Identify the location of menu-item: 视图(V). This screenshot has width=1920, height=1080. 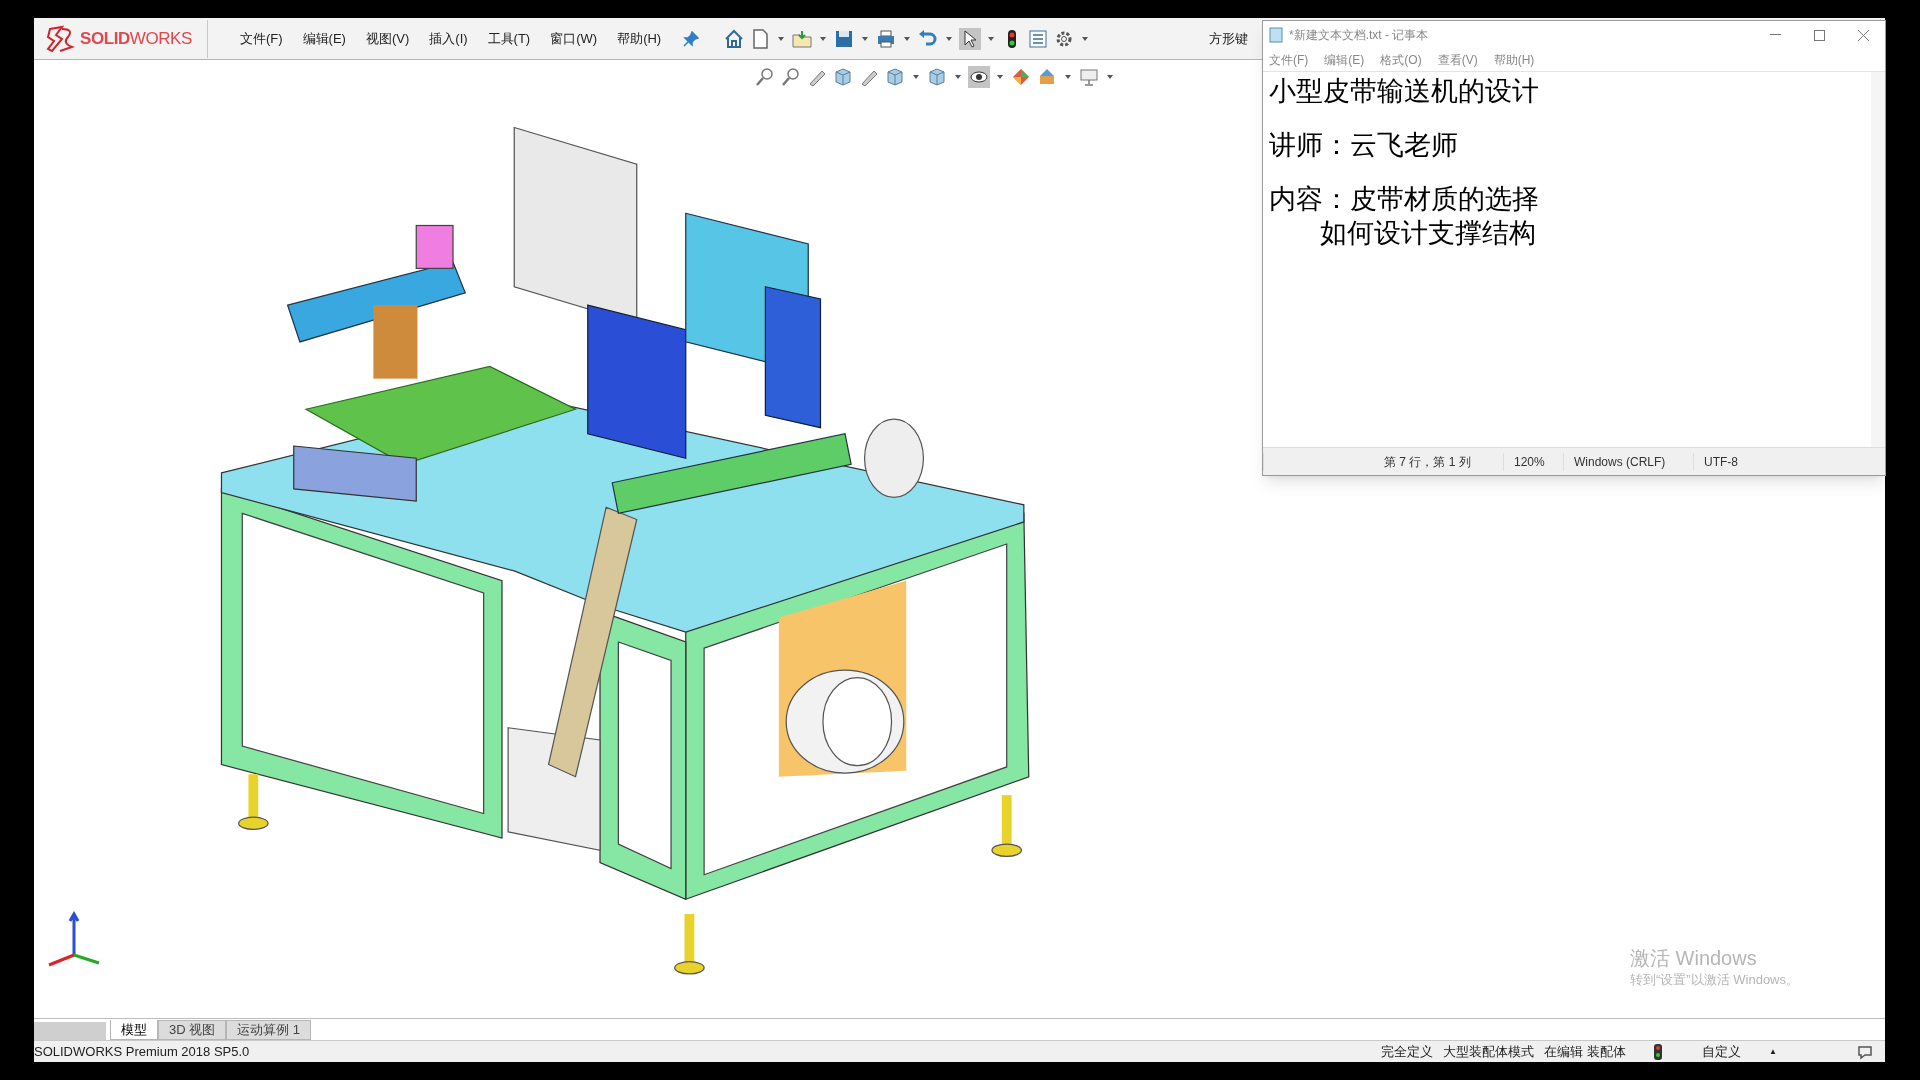
(387, 38).